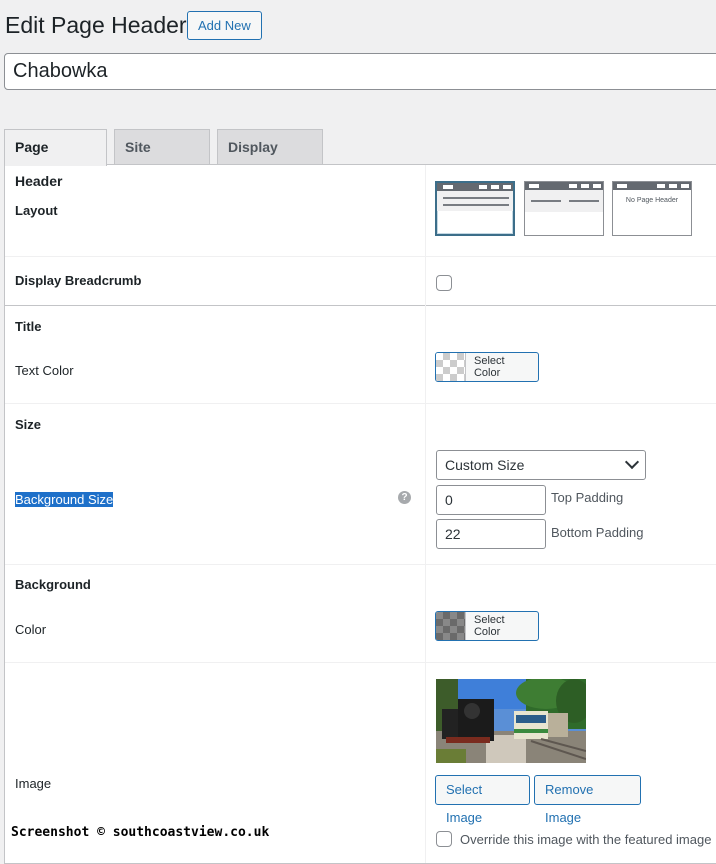 The image size is (716, 864). Describe the element at coordinates (78, 280) in the screenshot. I see `breadcrumb-label: Display Breadcrumb` at that location.